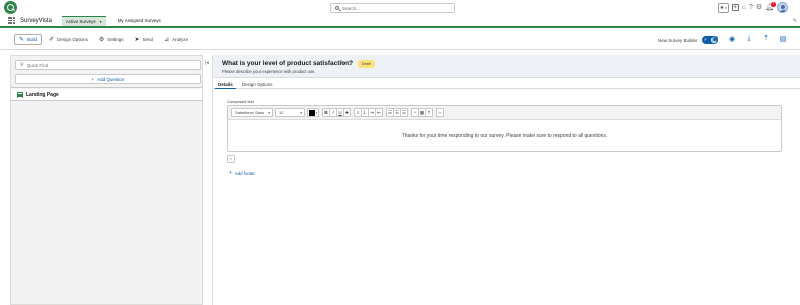 This screenshot has width=800, height=305. I want to click on source-code-icon: ‹›, so click(231, 159).